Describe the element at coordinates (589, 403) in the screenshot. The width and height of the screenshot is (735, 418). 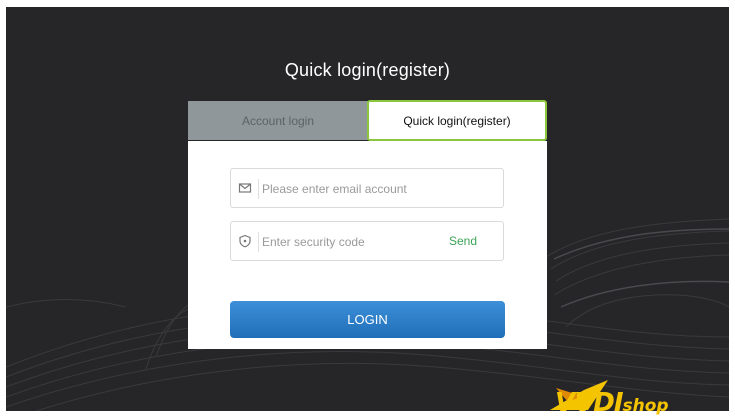
I see `watermark-brand: VVDI` at that location.